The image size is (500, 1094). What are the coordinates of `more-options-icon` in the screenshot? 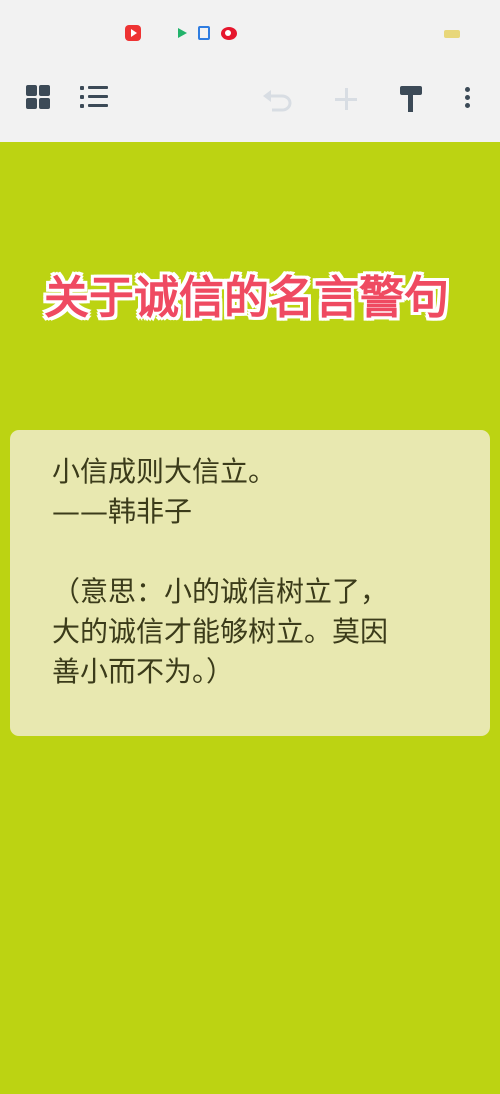 It's located at (468, 98).